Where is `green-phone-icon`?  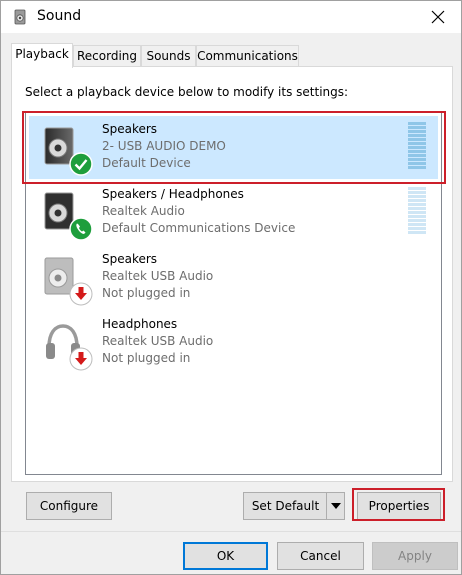
green-phone-icon is located at coordinates (81, 229).